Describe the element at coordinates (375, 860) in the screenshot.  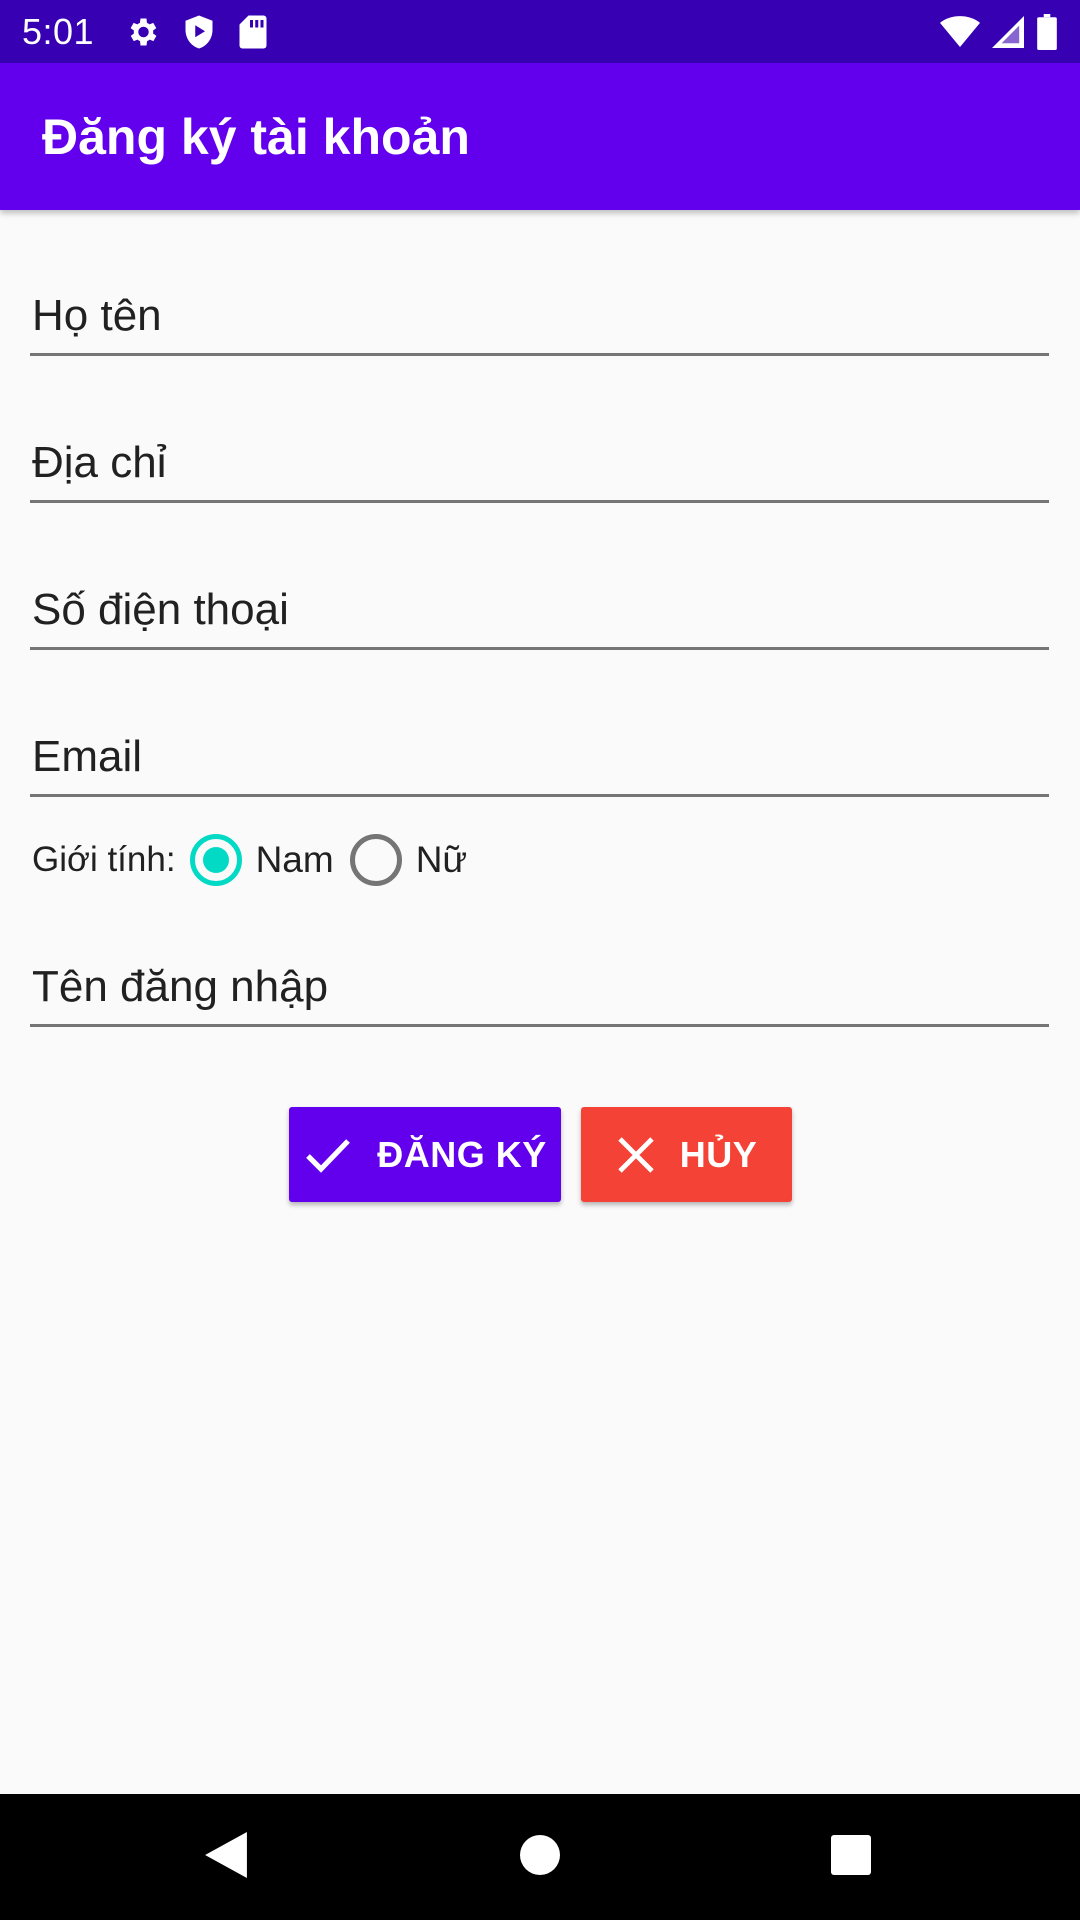
I see `radio-button-unchecked` at that location.